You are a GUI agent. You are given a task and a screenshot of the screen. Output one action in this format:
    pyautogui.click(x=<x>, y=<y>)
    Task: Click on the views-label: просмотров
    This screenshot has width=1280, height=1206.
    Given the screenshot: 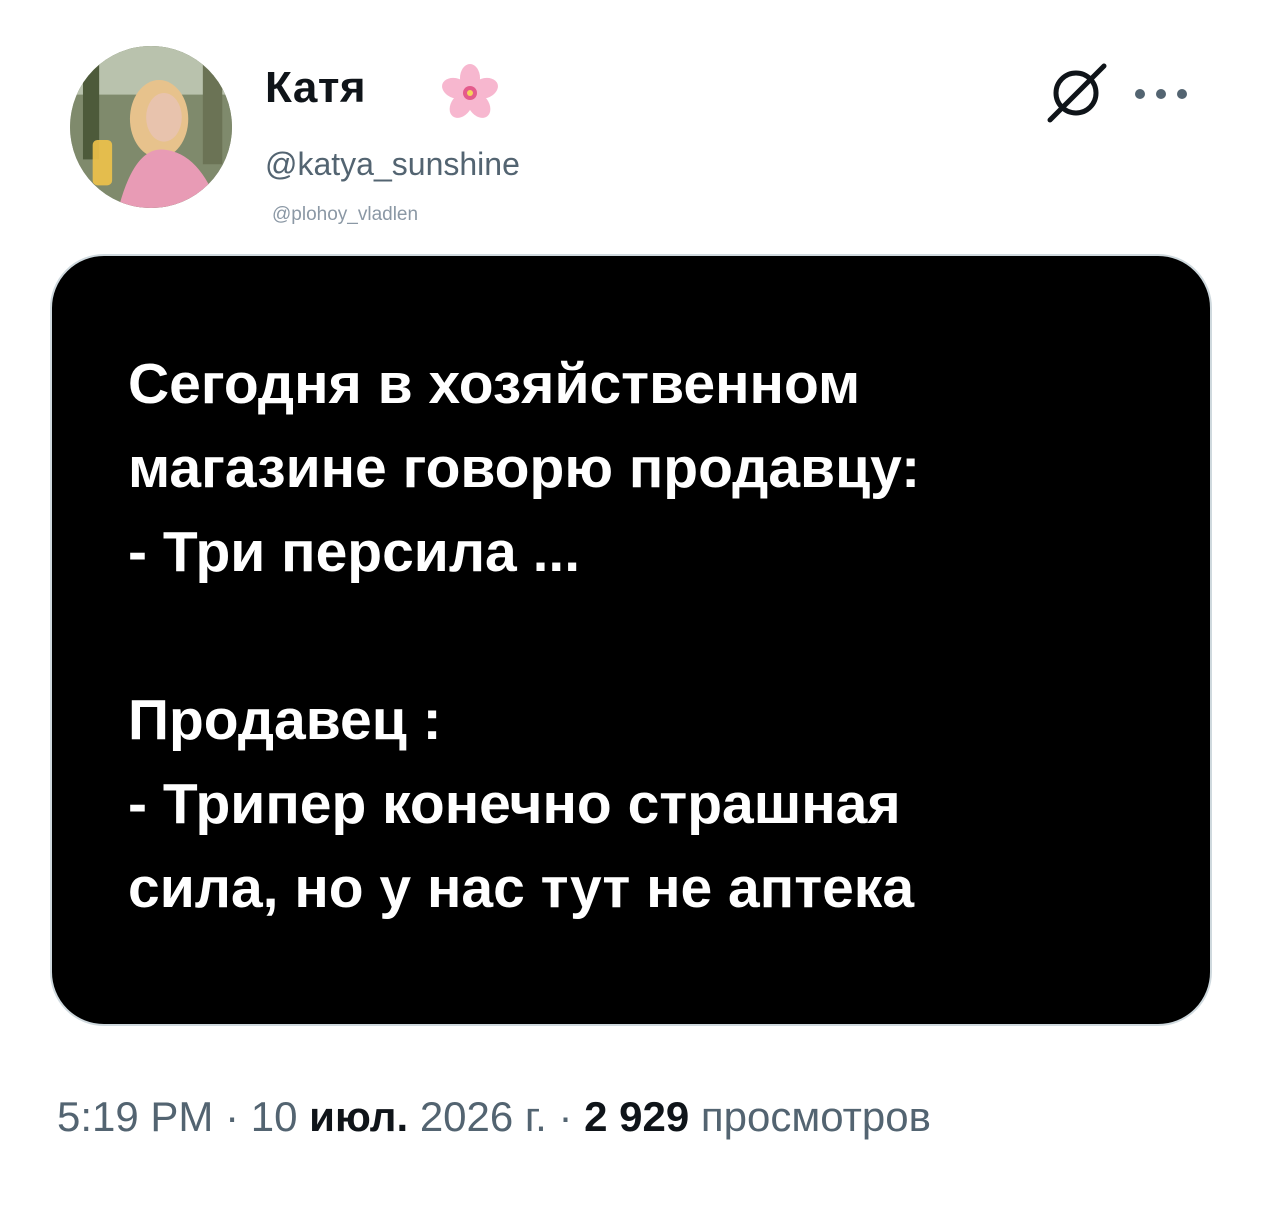 What is the action you would take?
    pyautogui.click(x=815, y=1116)
    